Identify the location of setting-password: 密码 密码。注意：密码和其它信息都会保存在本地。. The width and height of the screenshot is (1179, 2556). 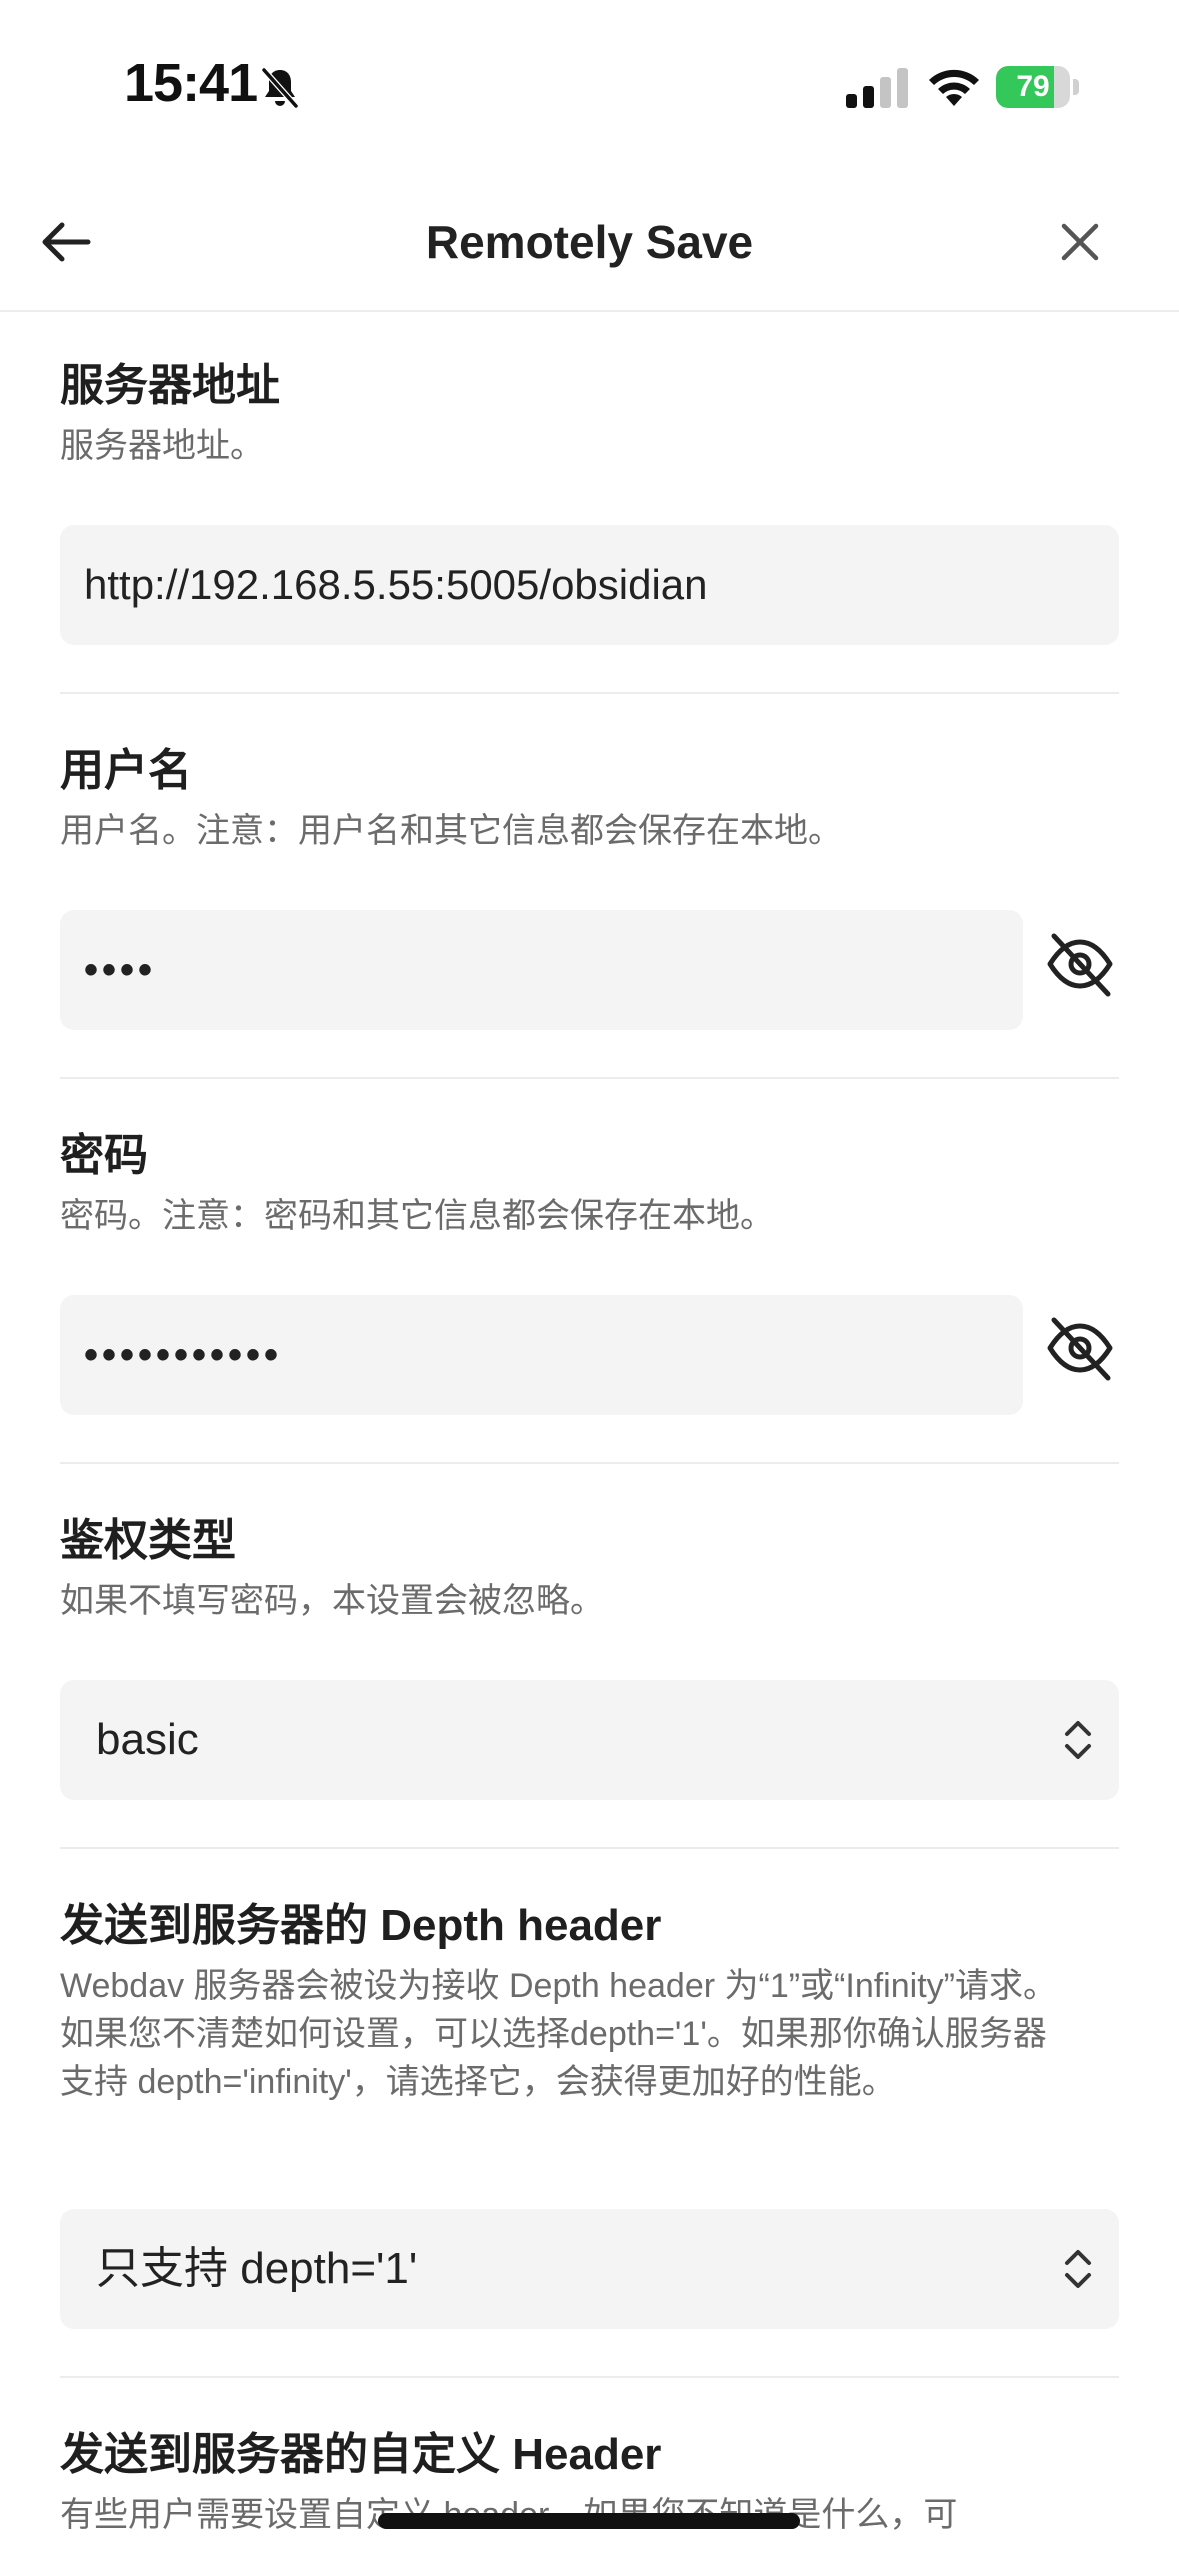
(589, 1184).